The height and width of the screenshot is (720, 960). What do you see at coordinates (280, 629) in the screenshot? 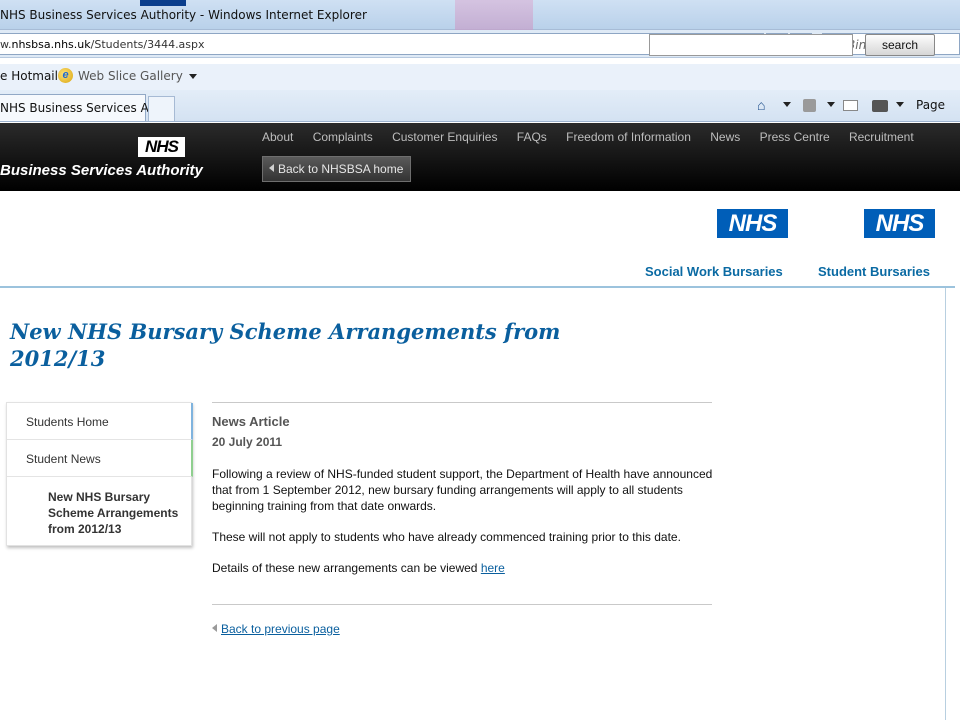
I see `back-to-previous-page-link: Back to previous page` at bounding box center [280, 629].